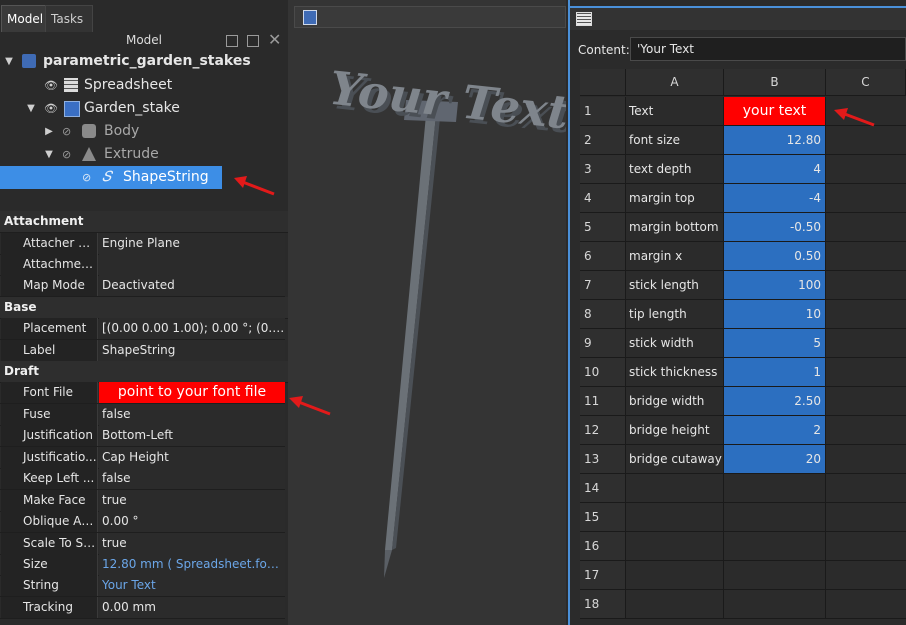 Image resolution: width=906 pixels, height=625 pixels. What do you see at coordinates (603, 343) in the screenshot?
I see `row-header: 9` at bounding box center [603, 343].